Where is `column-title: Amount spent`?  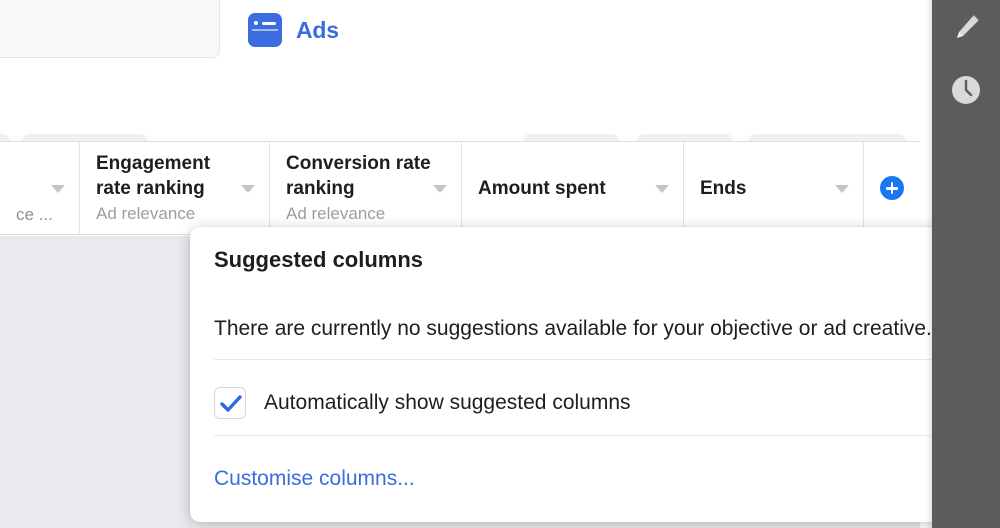 column-title: Amount spent is located at coordinates (542, 188).